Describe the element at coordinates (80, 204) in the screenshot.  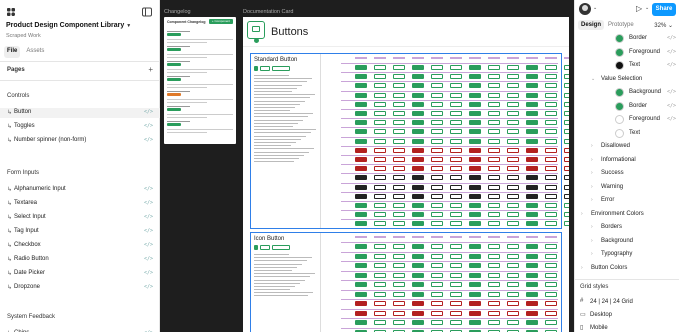
I see `page-item: ↳ Textarea </>` at that location.